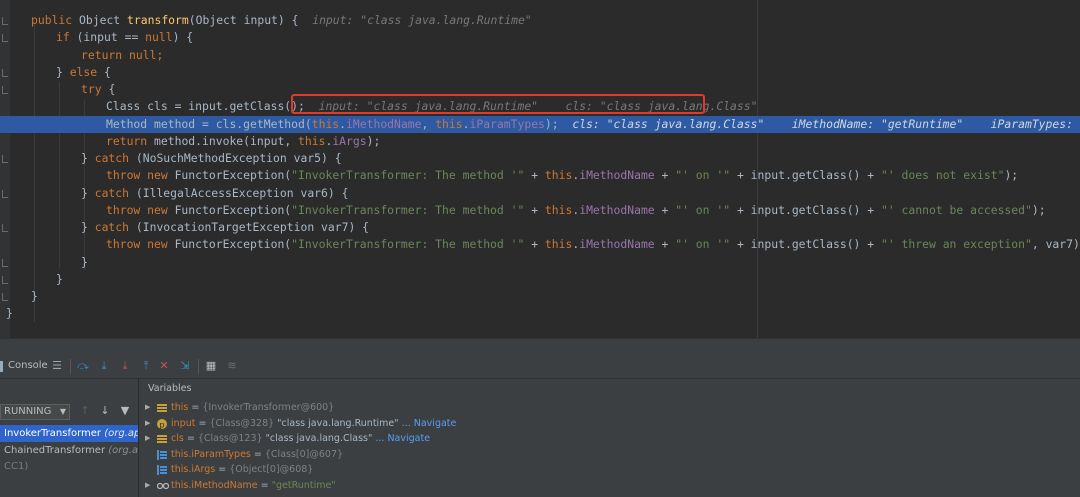 The image size is (1080, 497). What do you see at coordinates (146, 366) in the screenshot?
I see `step-out-icon: ⤒` at bounding box center [146, 366].